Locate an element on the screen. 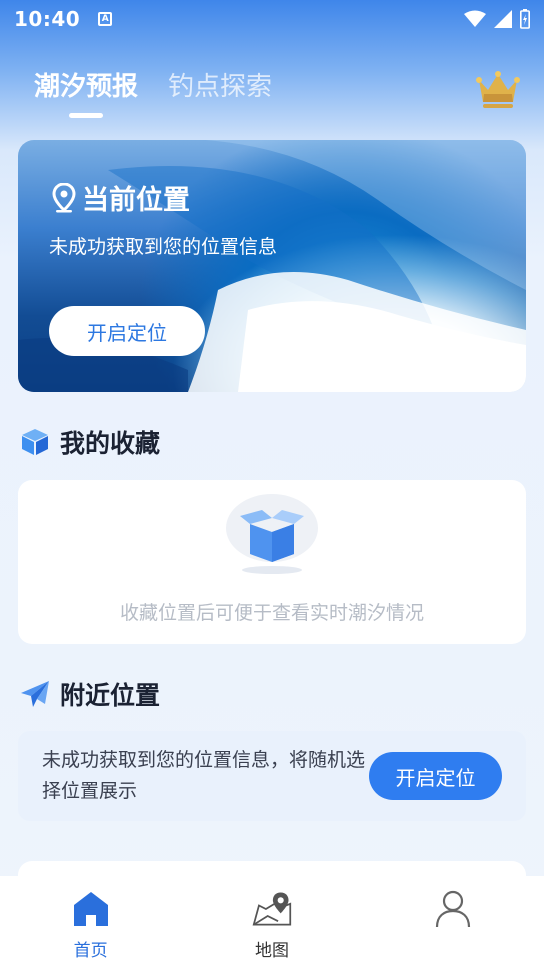 The height and width of the screenshot is (968, 544). nearby-message: 未成功获取到您的位置信息，将随机选择位置展示 is located at coordinates (204, 775).